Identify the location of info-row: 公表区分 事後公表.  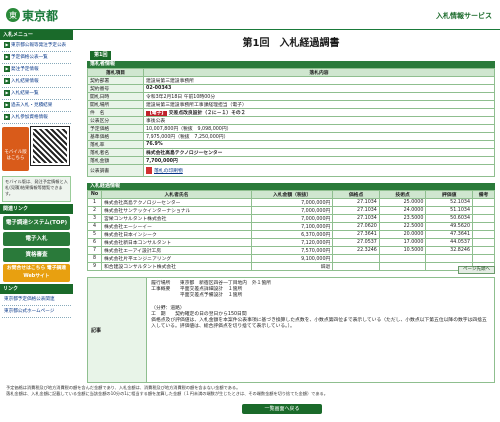
(291, 120).